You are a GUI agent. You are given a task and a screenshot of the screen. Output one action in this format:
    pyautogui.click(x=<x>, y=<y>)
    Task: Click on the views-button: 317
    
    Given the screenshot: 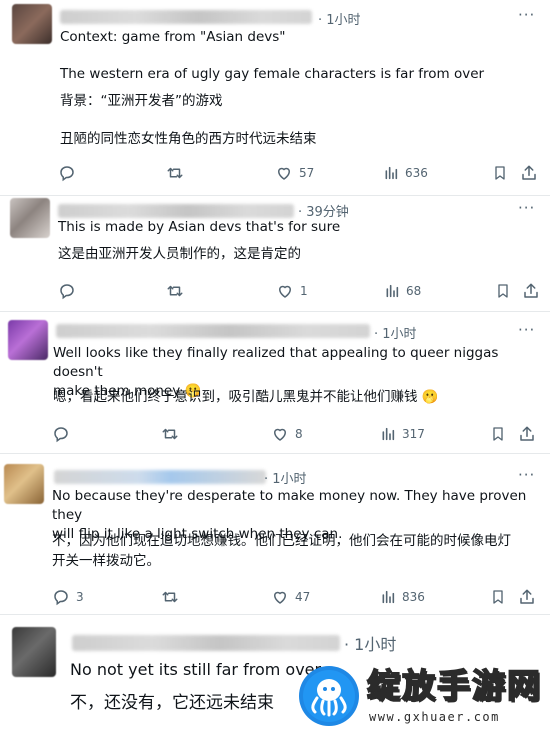 What is the action you would take?
    pyautogui.click(x=402, y=434)
    